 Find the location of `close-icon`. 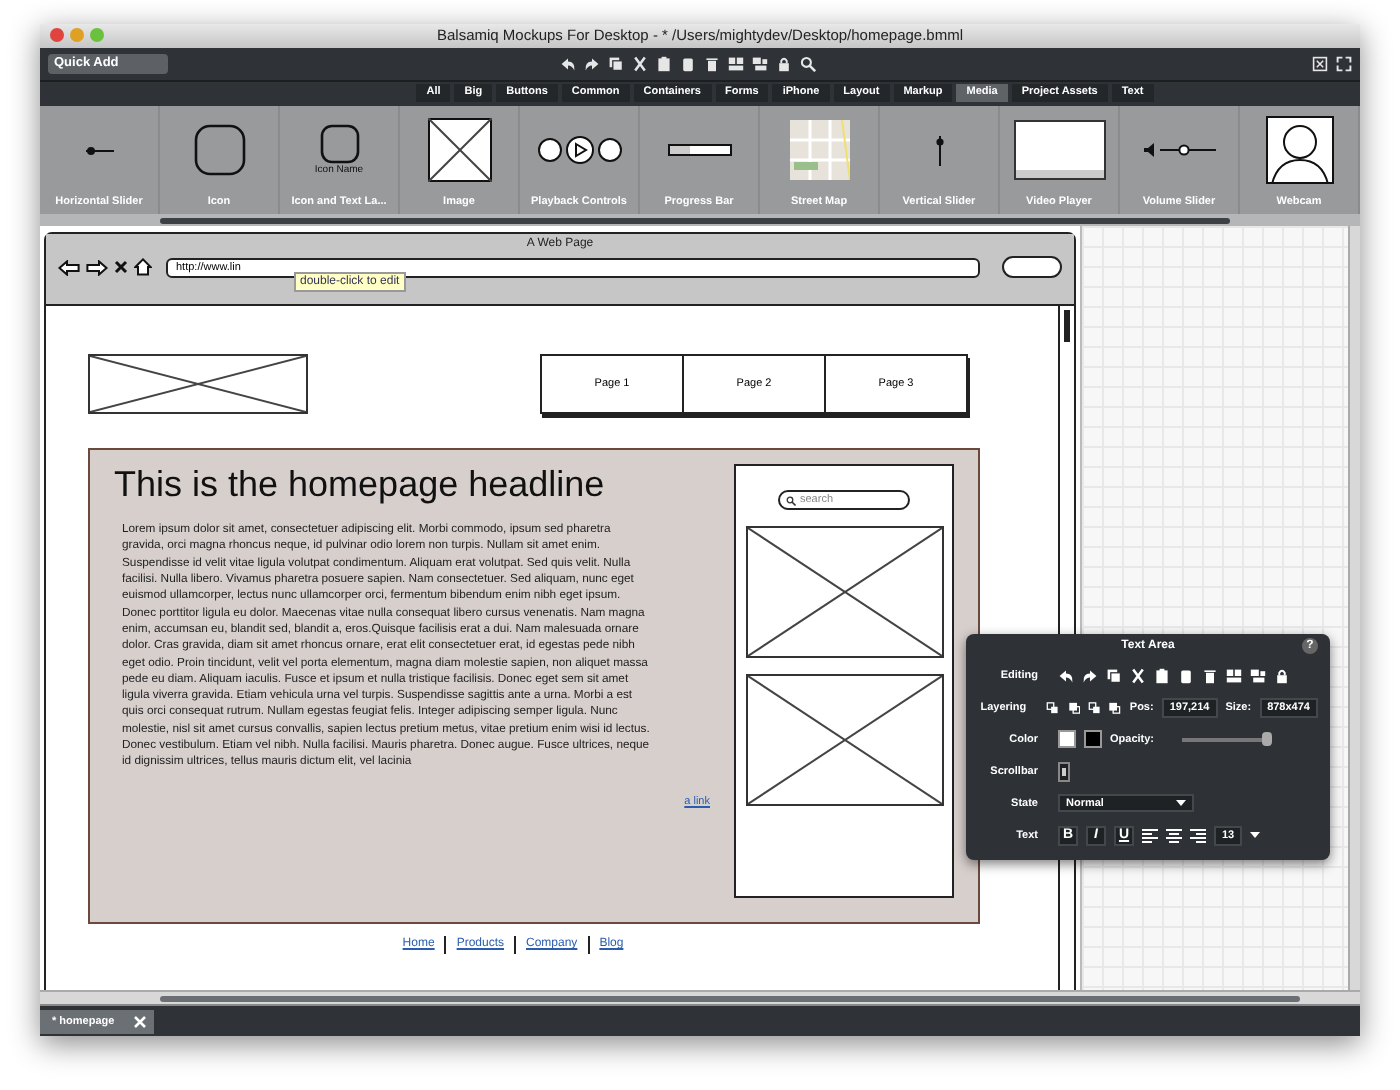

close-icon is located at coordinates (140, 1021).